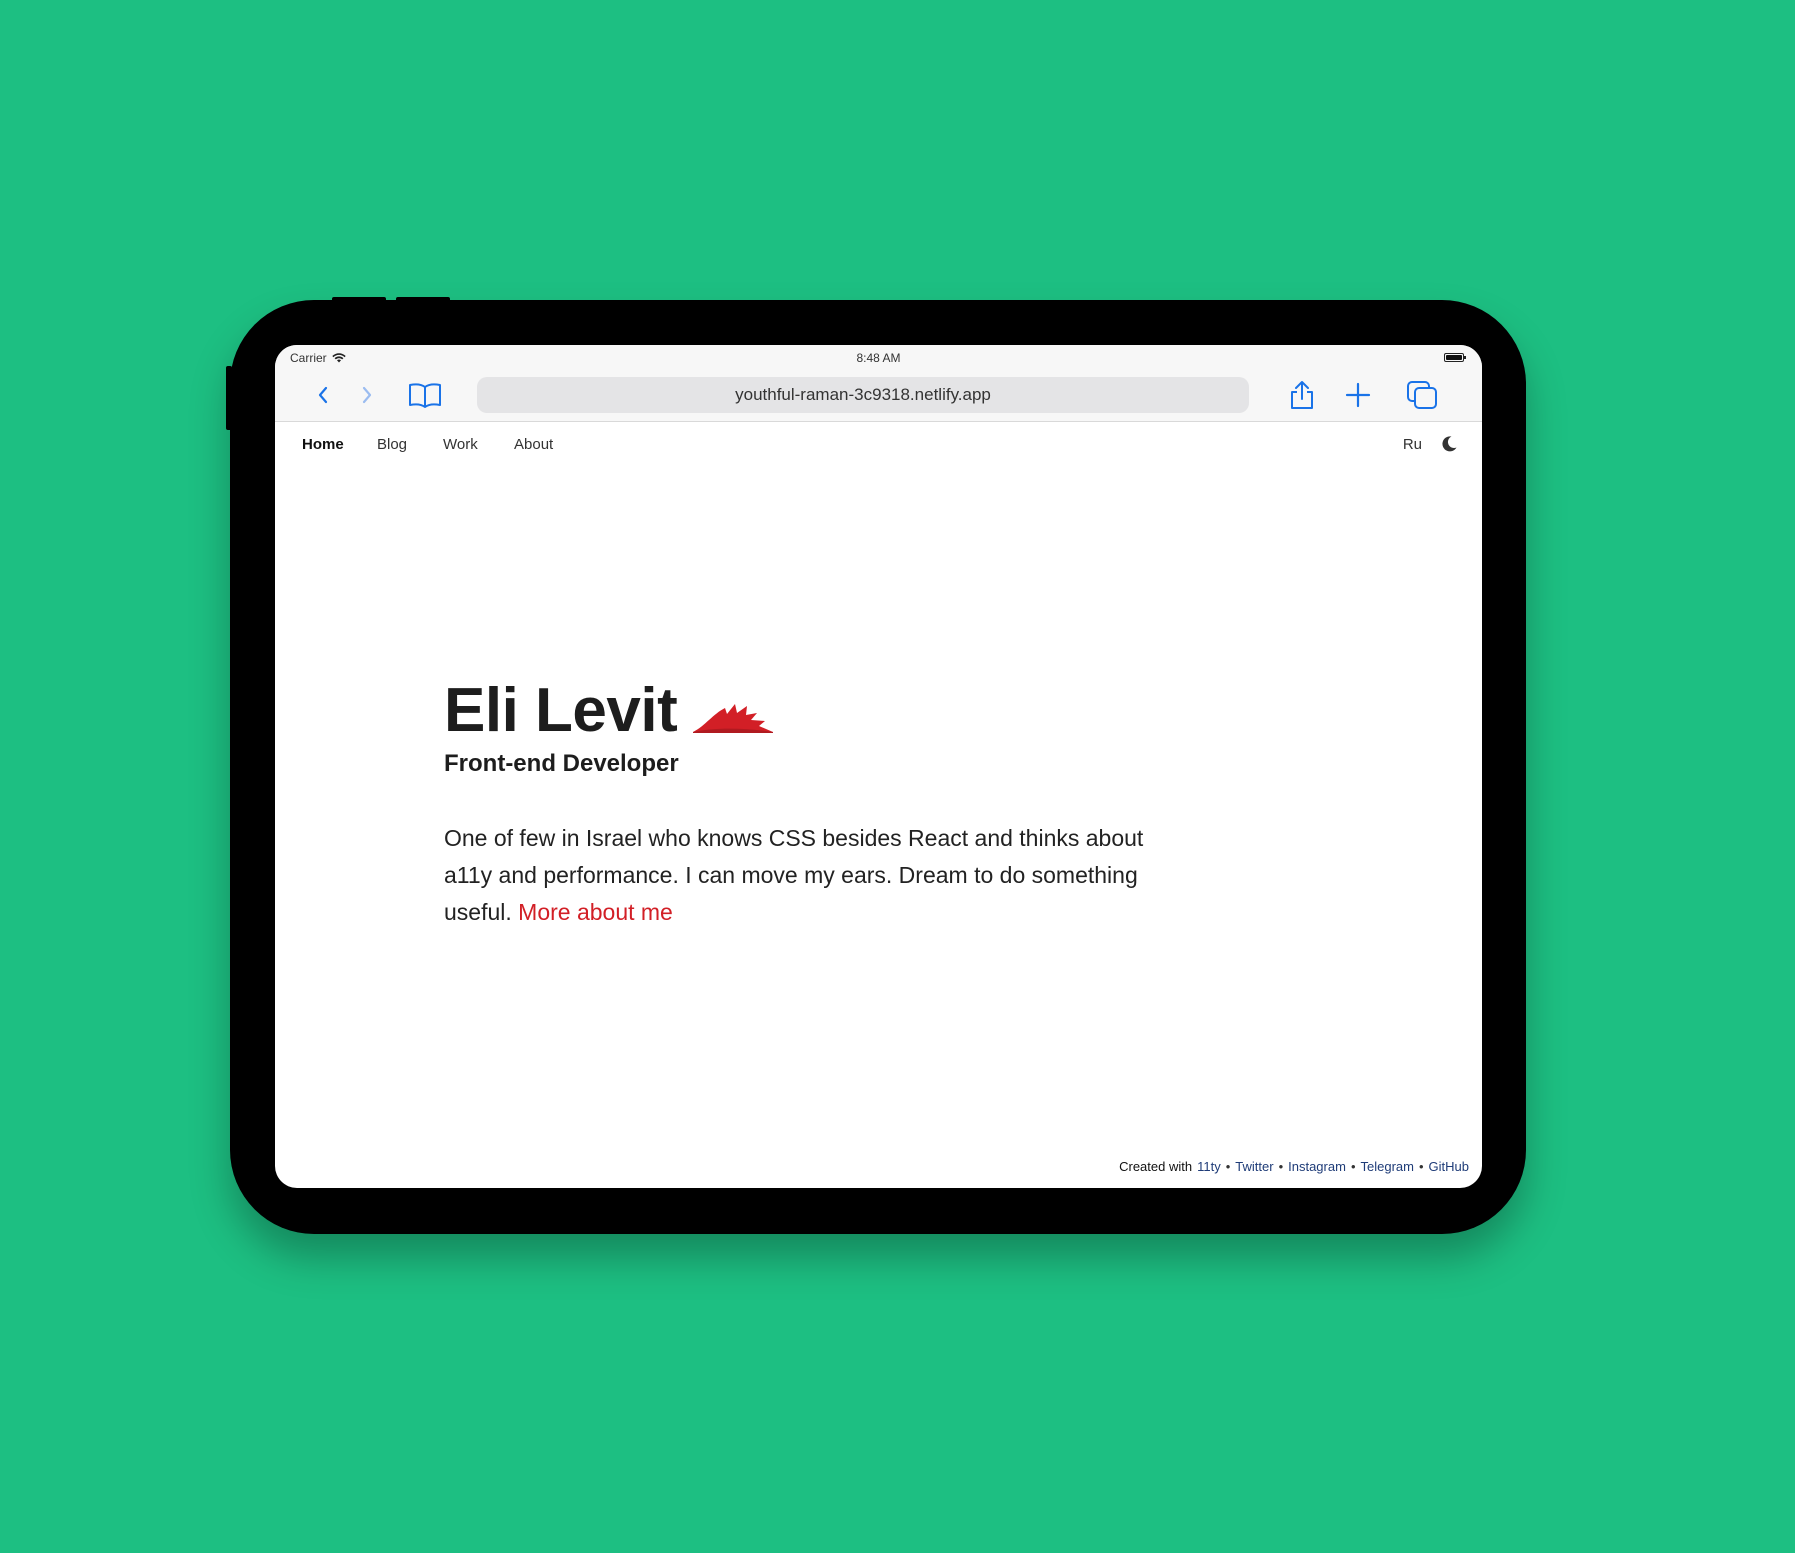 The height and width of the screenshot is (1553, 1795). What do you see at coordinates (1387, 1166) in the screenshot?
I see `footer-link-telegram: Telegram` at bounding box center [1387, 1166].